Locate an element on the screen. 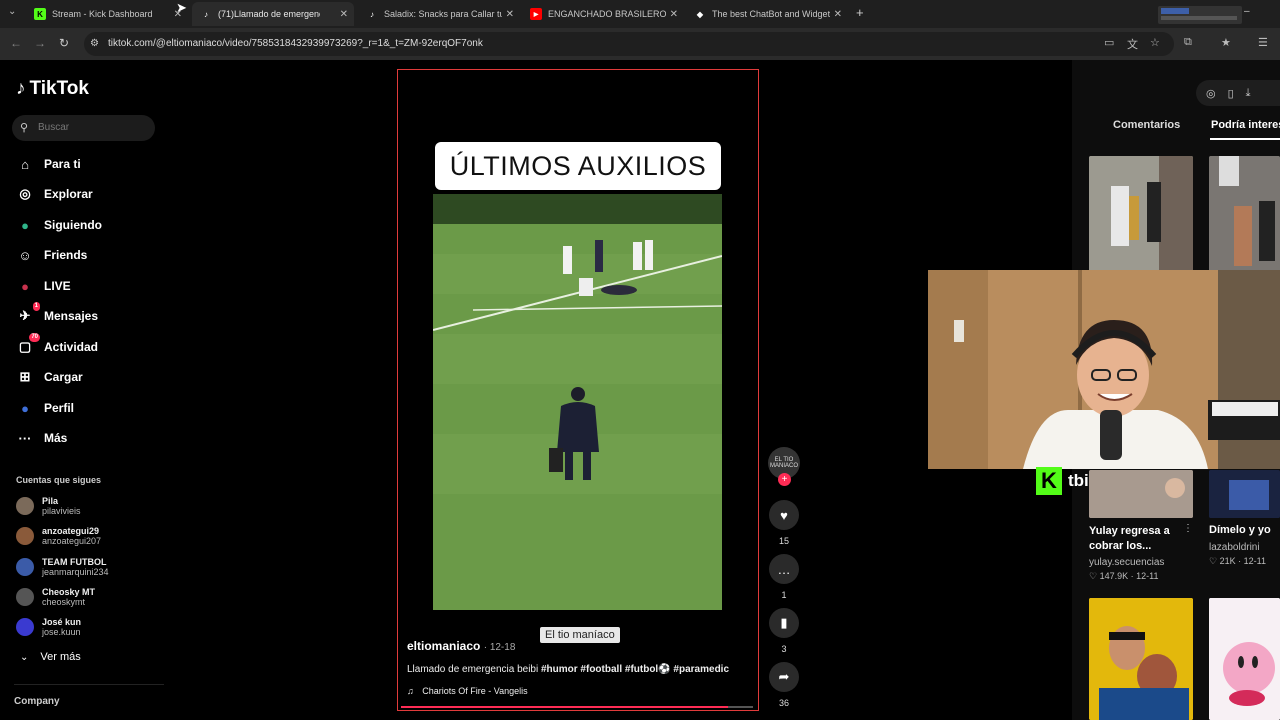  paper-plane-icon: ✈ 1 is located at coordinates (29, 312).